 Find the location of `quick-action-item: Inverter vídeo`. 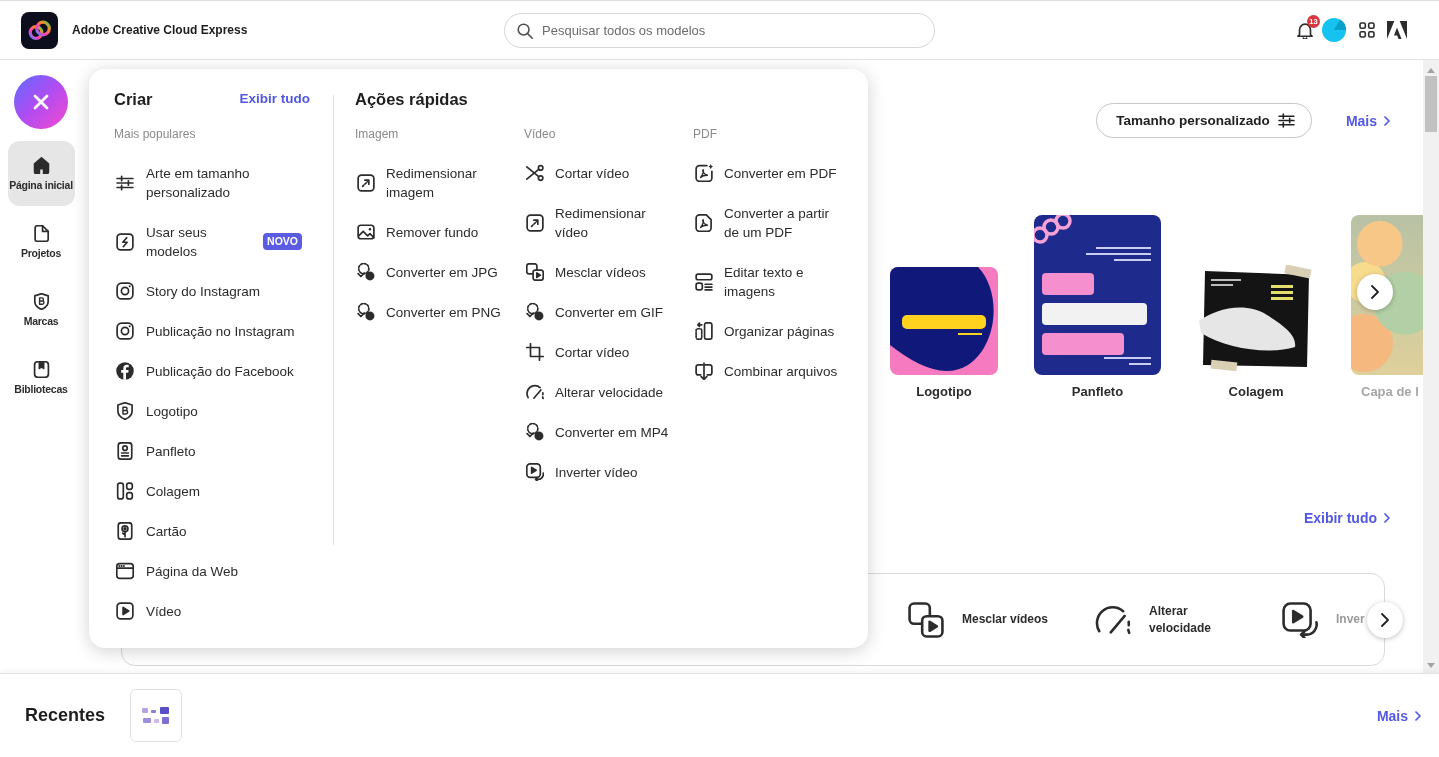

quick-action-item: Inverter vídeo is located at coordinates (608, 472).